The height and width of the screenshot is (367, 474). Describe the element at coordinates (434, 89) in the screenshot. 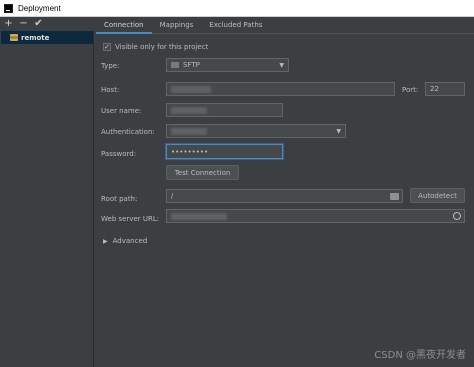

I see `port-value: 22` at that location.